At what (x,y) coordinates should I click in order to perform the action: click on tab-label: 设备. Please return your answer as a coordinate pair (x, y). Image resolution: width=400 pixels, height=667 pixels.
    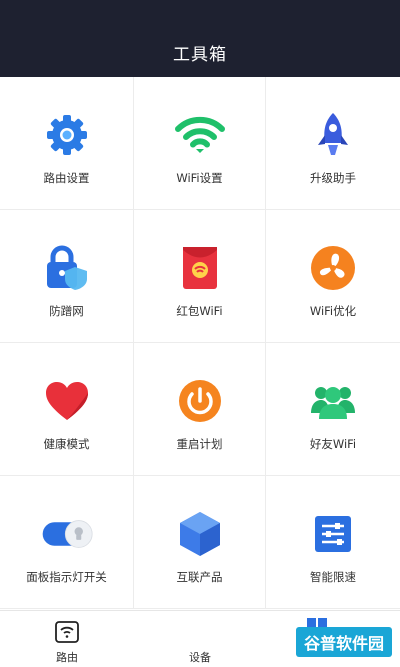
    Looking at the image, I should click on (200, 657).